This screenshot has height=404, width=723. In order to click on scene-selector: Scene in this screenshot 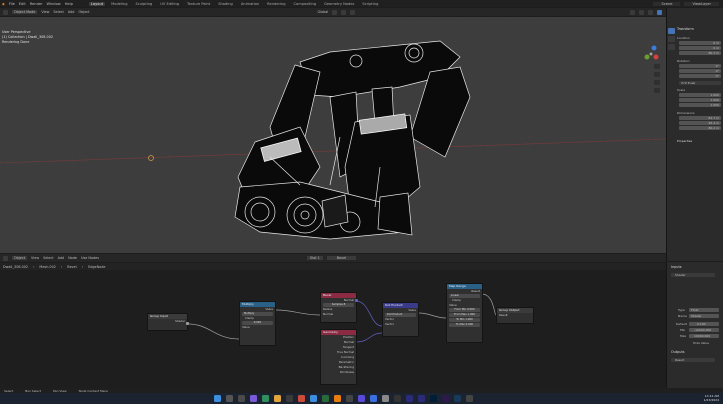, I will do `click(667, 3)`.